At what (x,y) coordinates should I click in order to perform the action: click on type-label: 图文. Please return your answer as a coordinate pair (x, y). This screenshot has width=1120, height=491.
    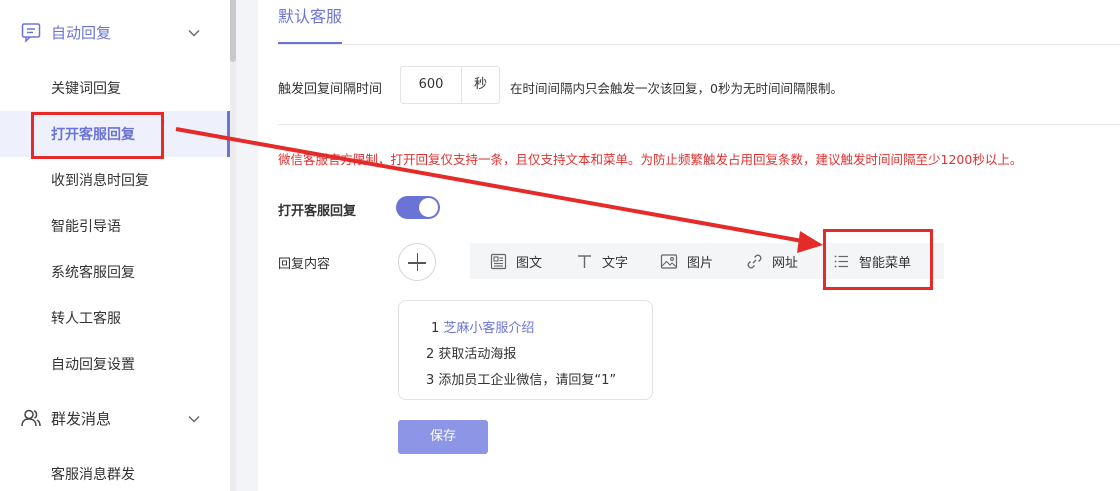
    Looking at the image, I should click on (529, 263).